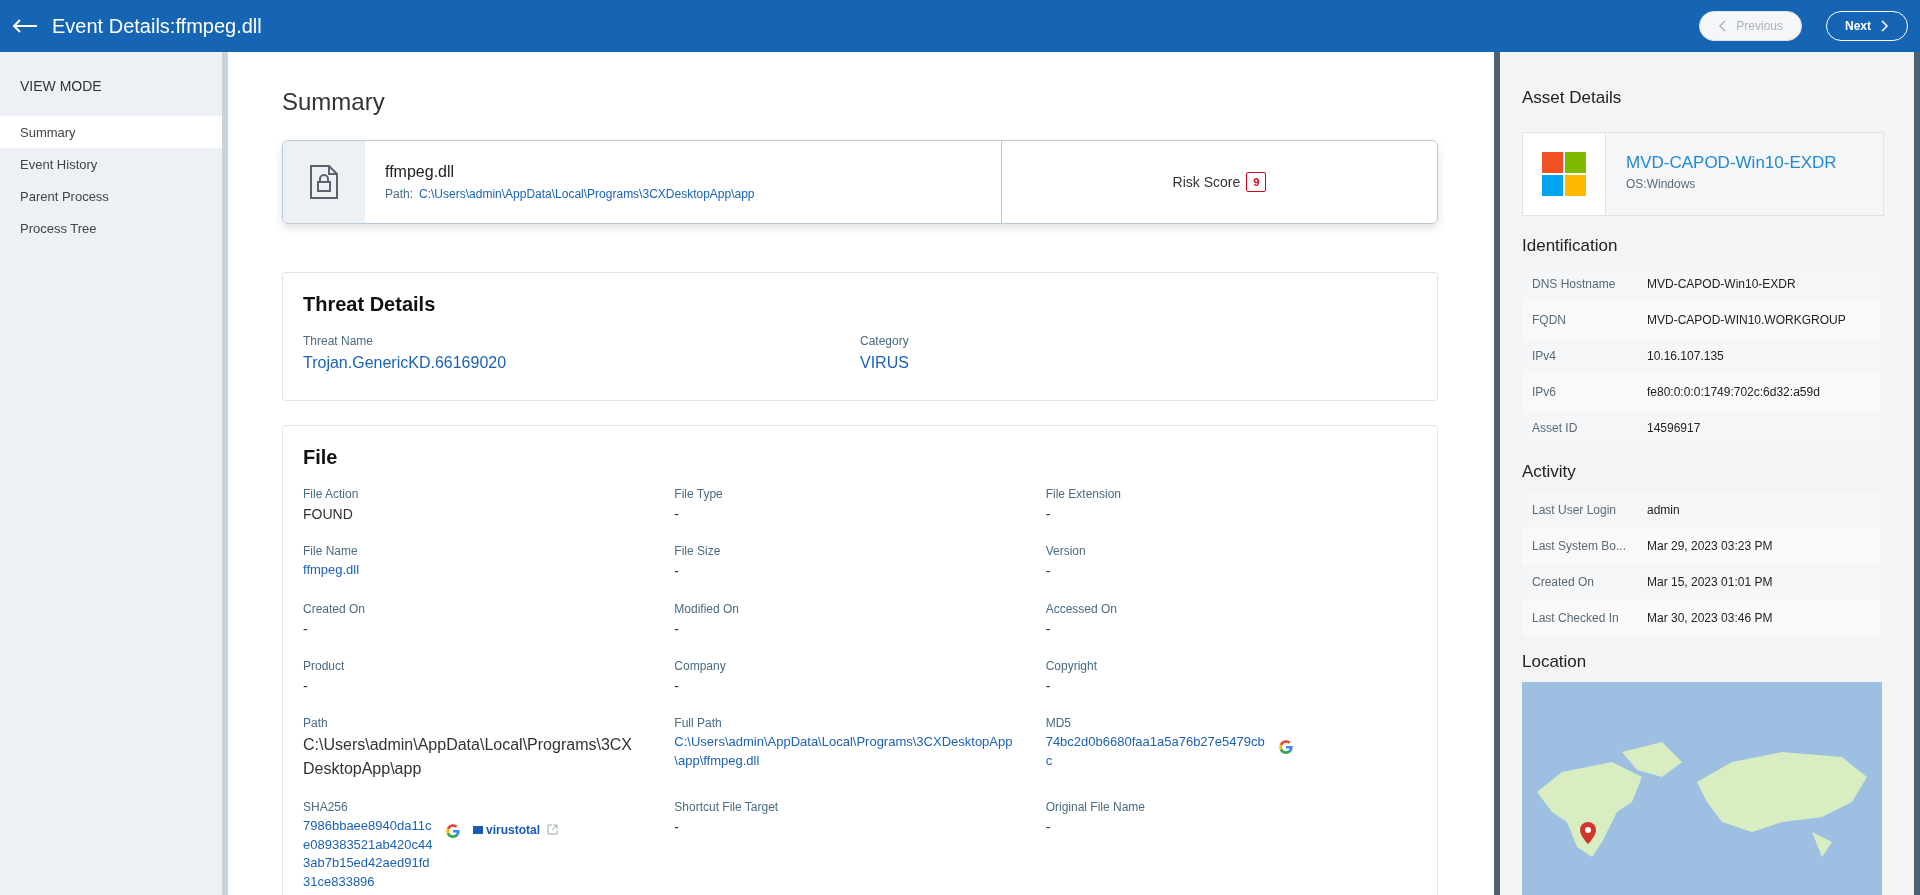 The image size is (1920, 895). I want to click on field-label: Threat Name, so click(339, 341).